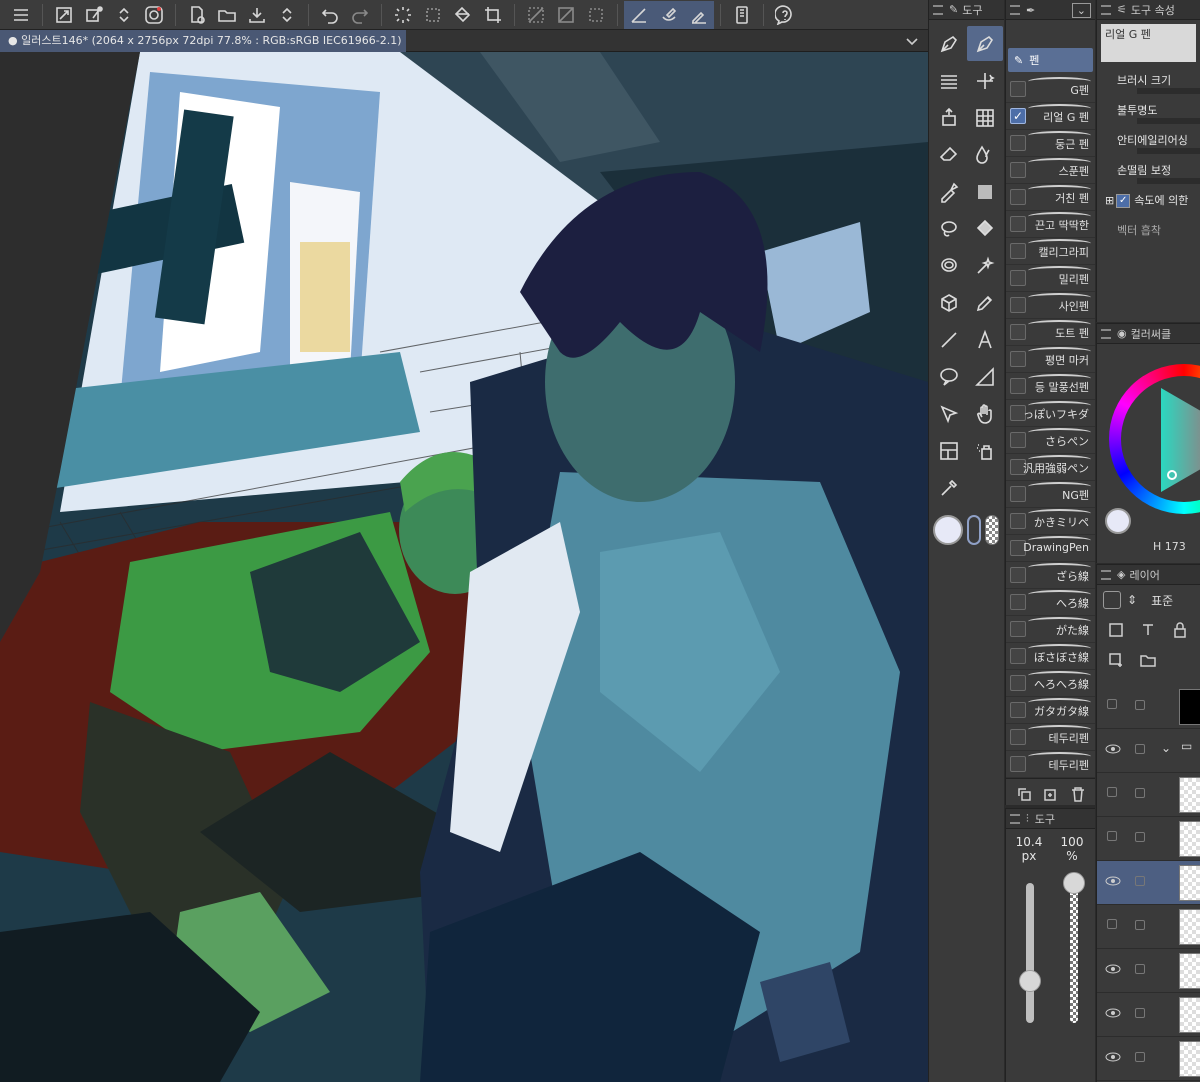  What do you see at coordinates (949, 80) in the screenshot?
I see `lines-icon` at bounding box center [949, 80].